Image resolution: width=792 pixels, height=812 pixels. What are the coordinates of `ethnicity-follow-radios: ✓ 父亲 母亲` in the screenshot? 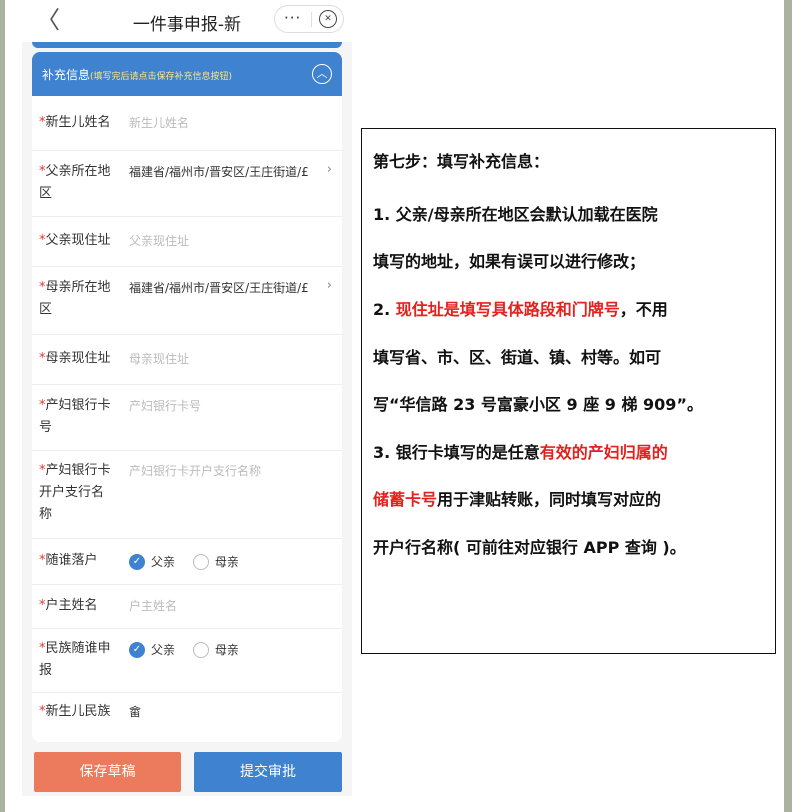 It's located at (191, 649).